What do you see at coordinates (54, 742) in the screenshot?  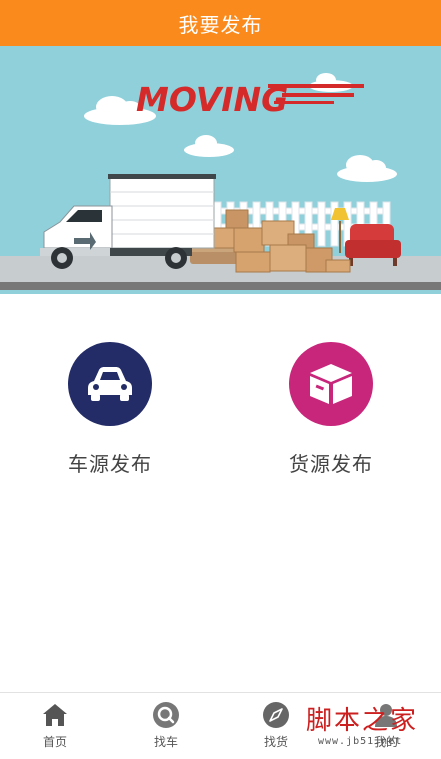 I see `tab-home-label: 首页` at bounding box center [54, 742].